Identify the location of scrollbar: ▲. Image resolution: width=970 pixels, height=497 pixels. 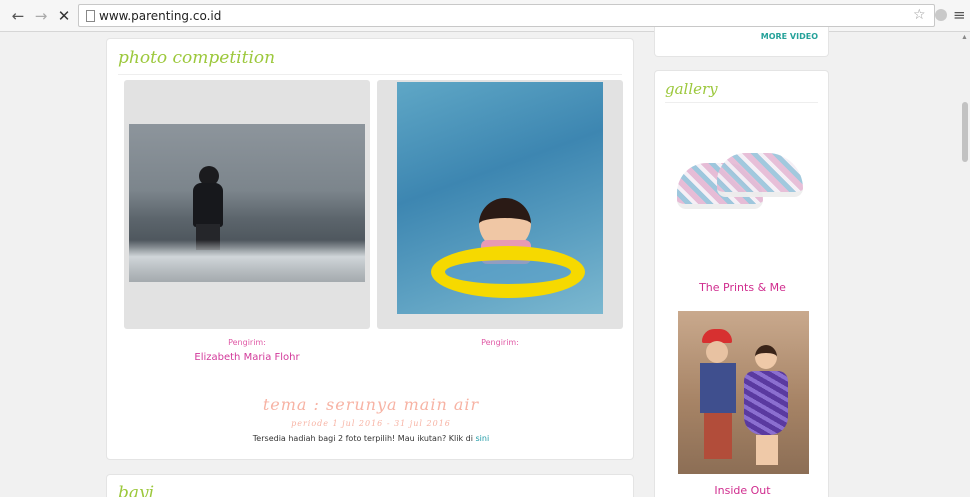
(965, 264).